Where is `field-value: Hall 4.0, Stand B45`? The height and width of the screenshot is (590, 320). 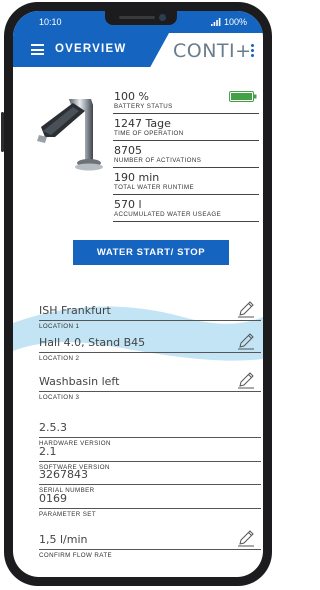 field-value: Hall 4.0, Stand B45 is located at coordinates (92, 342).